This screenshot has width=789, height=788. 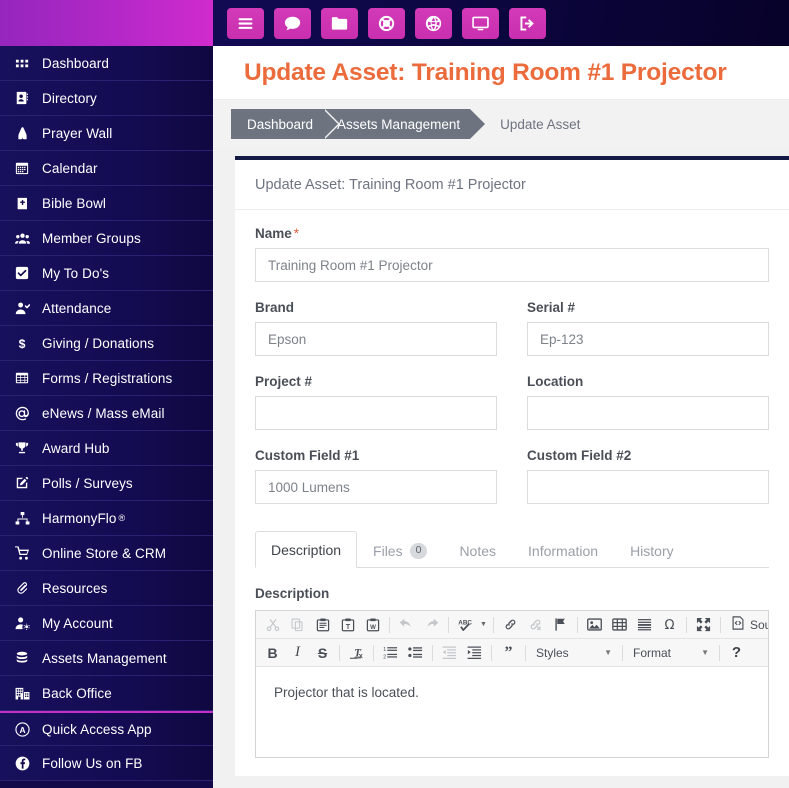 I want to click on sidebar-item-follow-us-on-fb: Follow Us on FB, so click(x=106, y=763).